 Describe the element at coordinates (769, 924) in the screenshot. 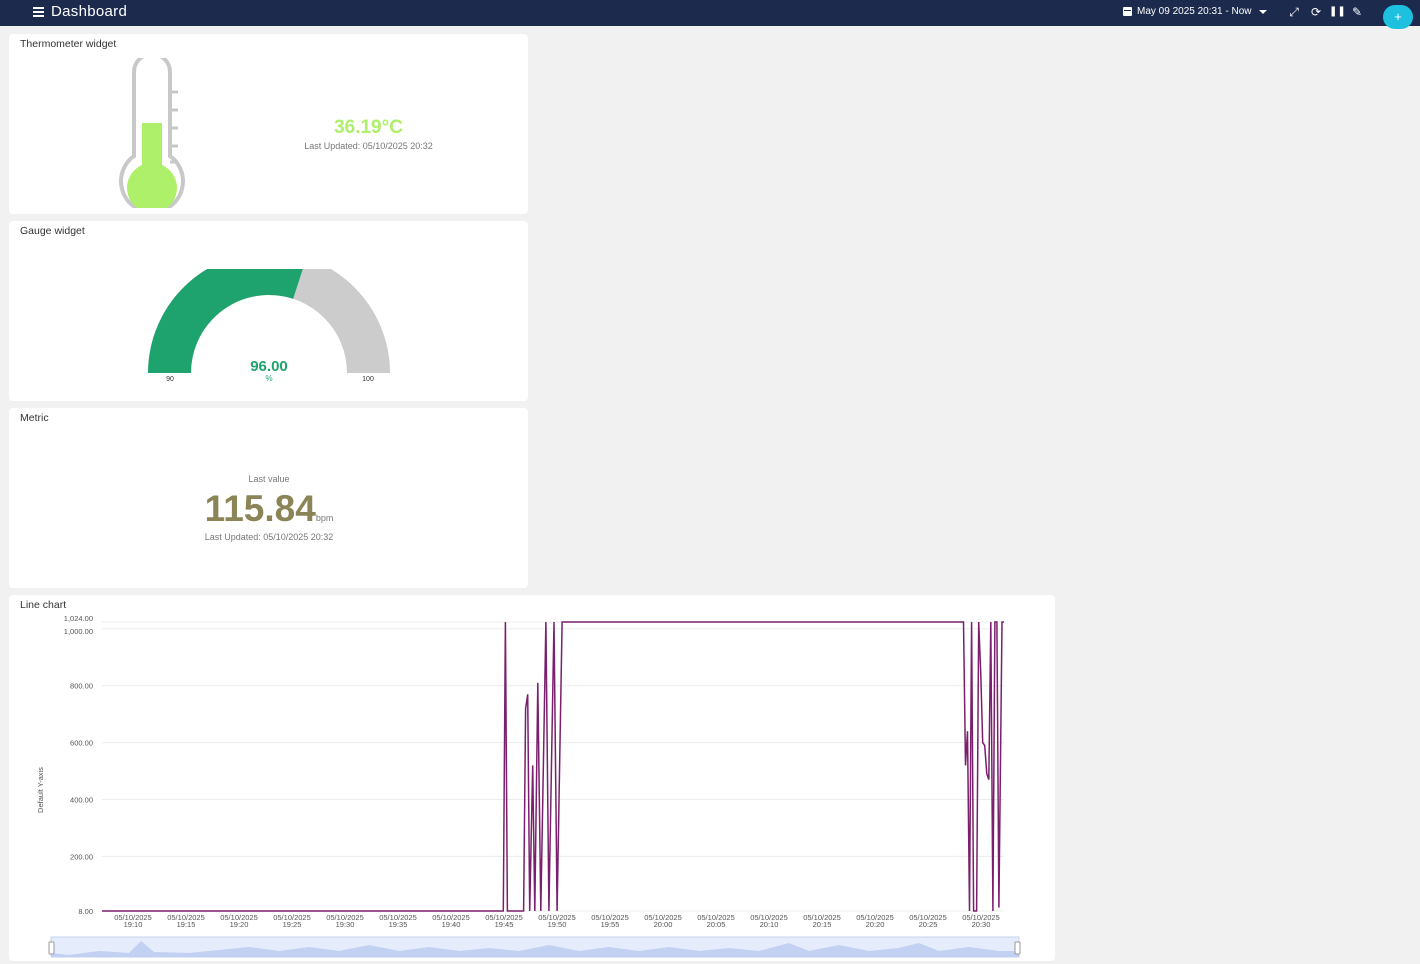

I see `x-tick-label: 20:10` at that location.